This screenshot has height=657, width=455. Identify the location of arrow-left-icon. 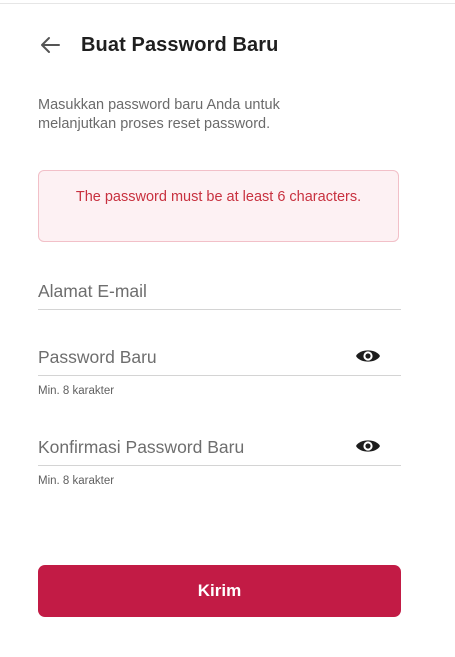
(50, 45).